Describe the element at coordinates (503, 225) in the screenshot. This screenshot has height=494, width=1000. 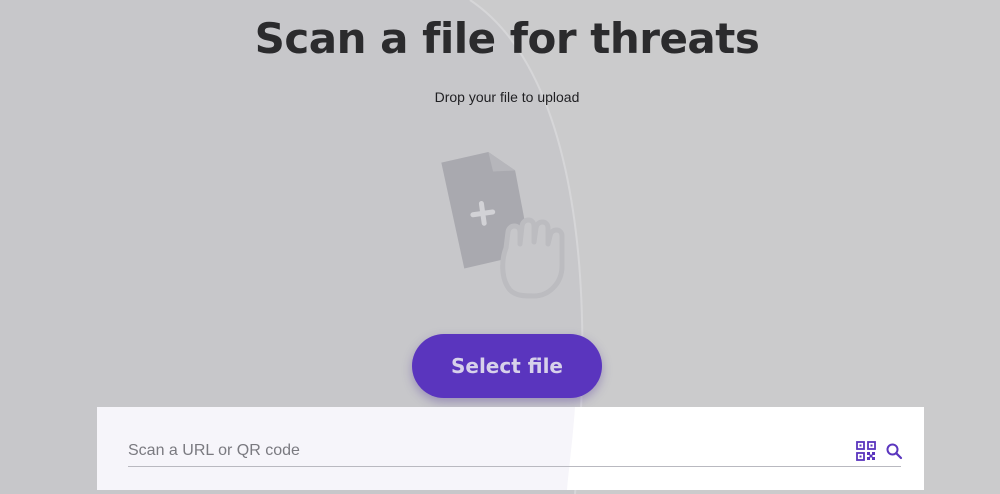
I see `file-plus-hand-icon` at that location.